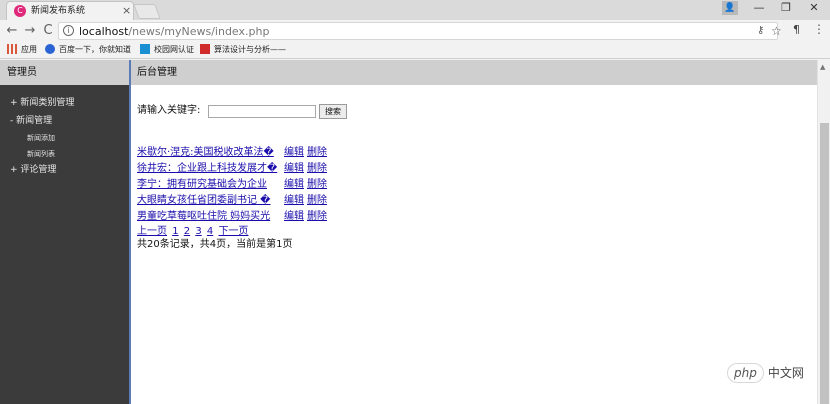 This screenshot has height=404, width=830. What do you see at coordinates (187, 231) in the screenshot?
I see `page-link-2: 2` at bounding box center [187, 231].